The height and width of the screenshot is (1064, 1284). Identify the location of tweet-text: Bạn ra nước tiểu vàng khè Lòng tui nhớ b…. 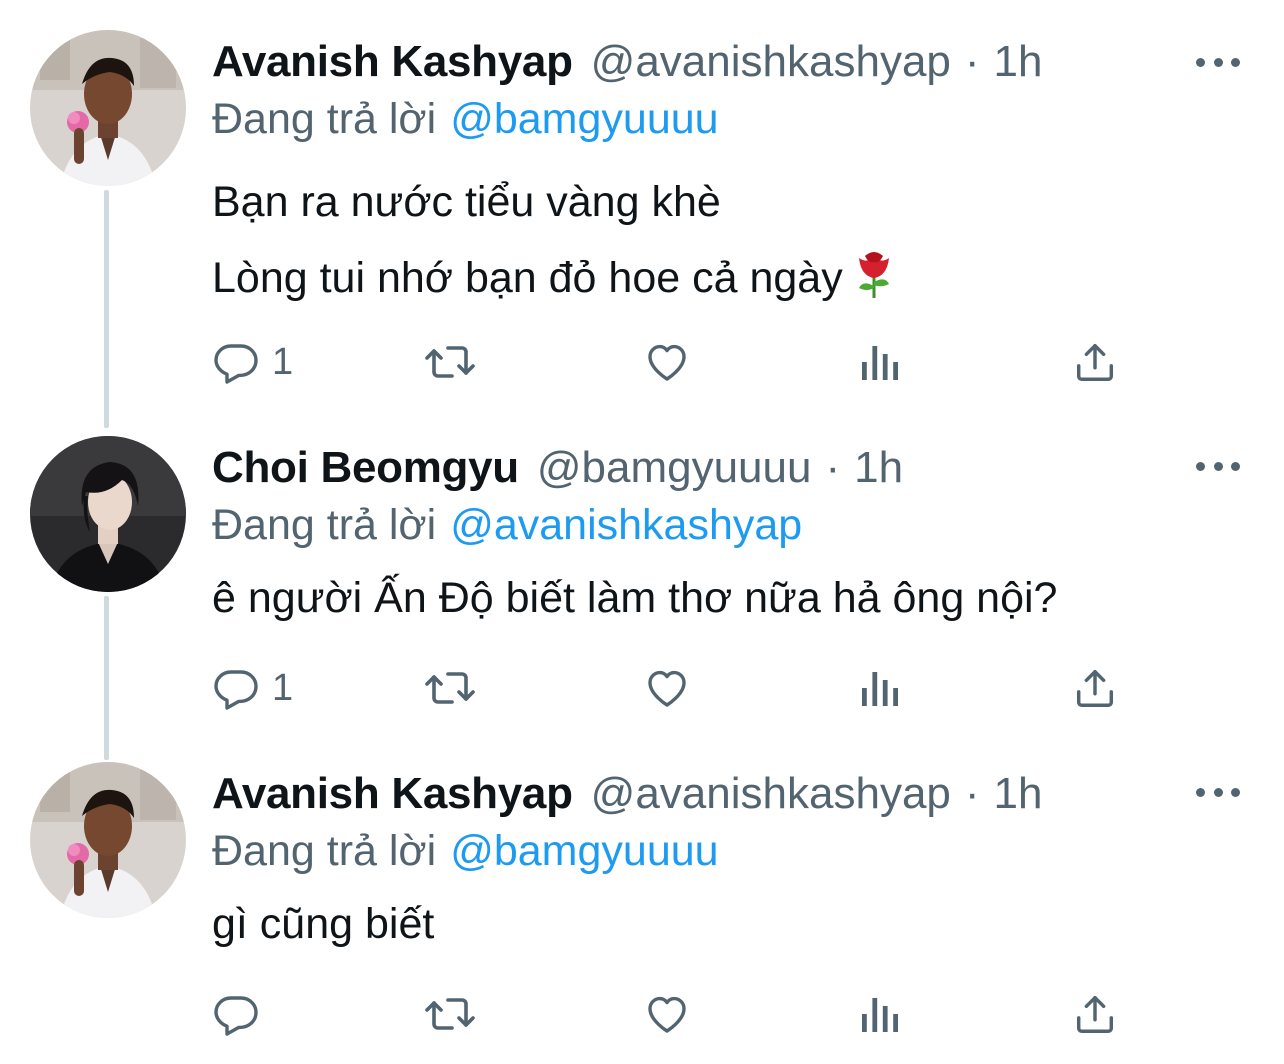
(554, 243).